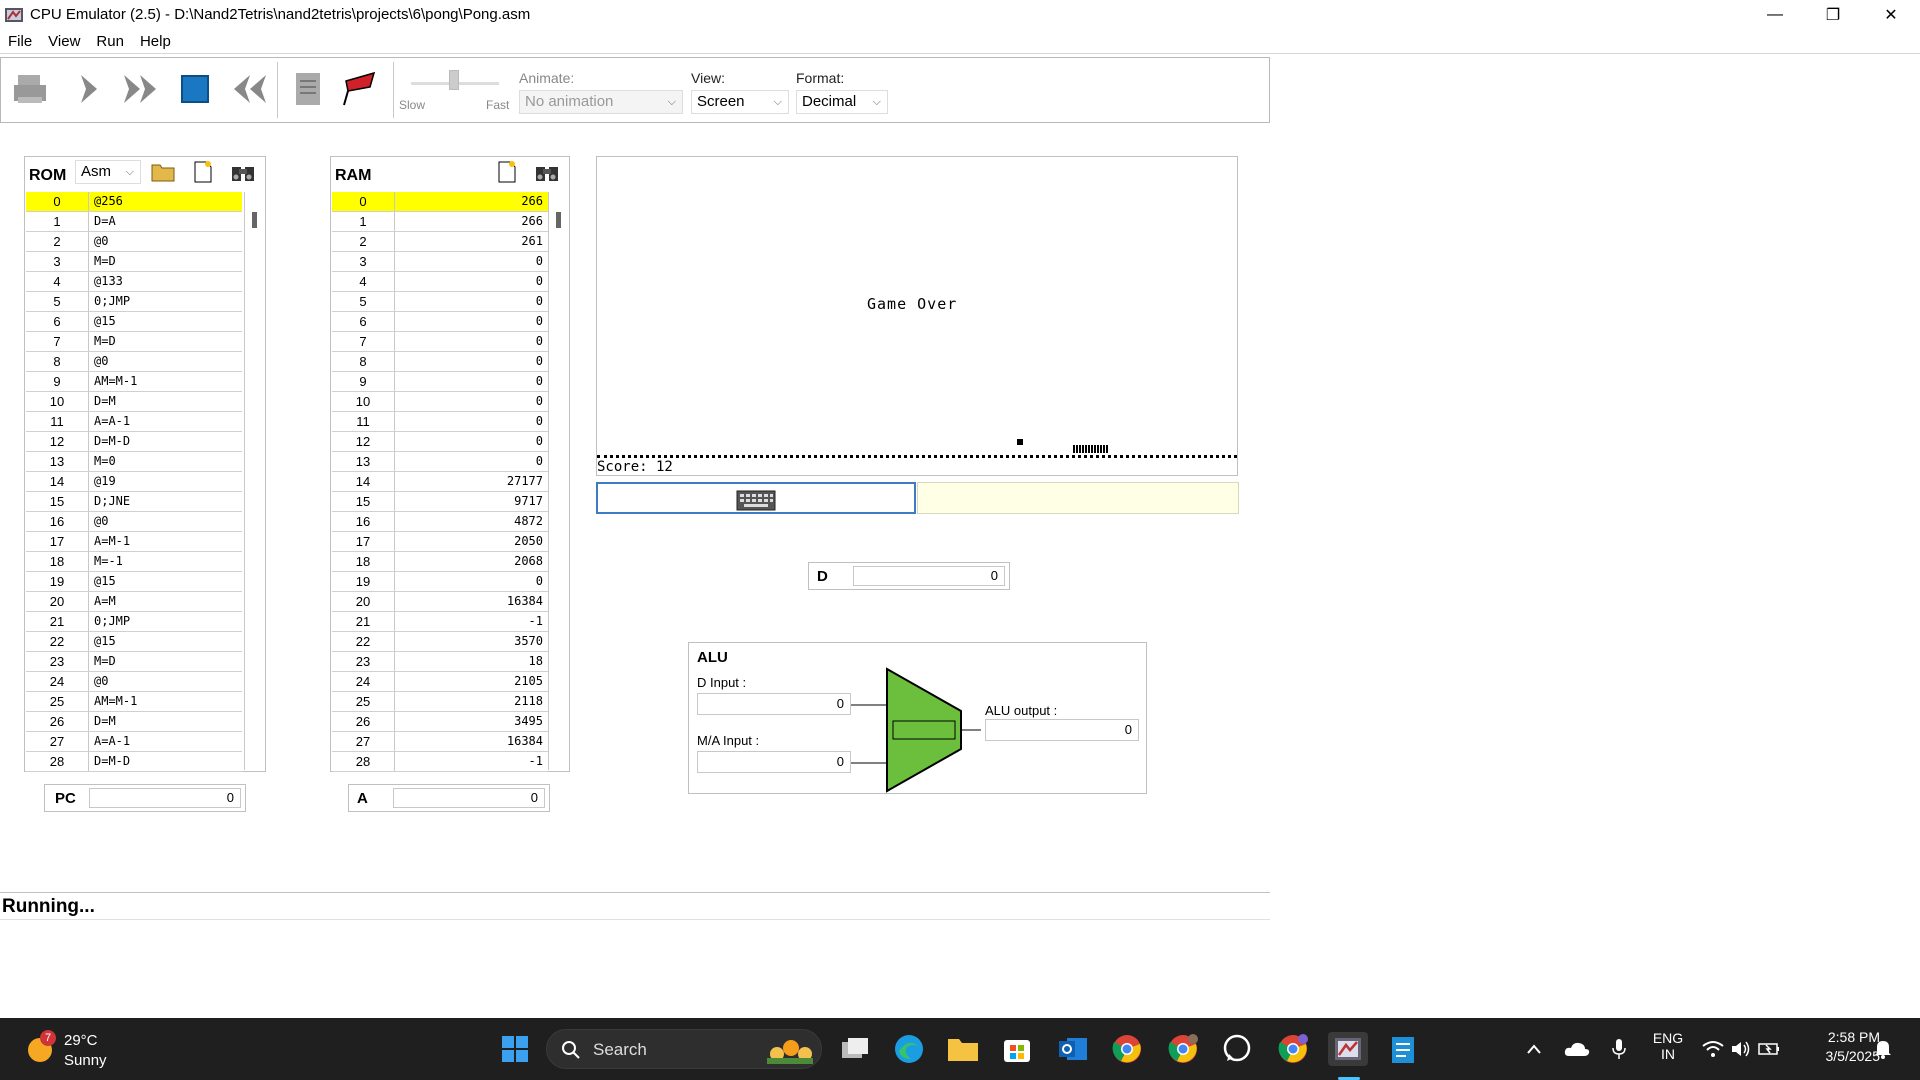 This screenshot has height=1080, width=1920. What do you see at coordinates (440, 662) in the screenshot?
I see `ram-row: 23 18` at bounding box center [440, 662].